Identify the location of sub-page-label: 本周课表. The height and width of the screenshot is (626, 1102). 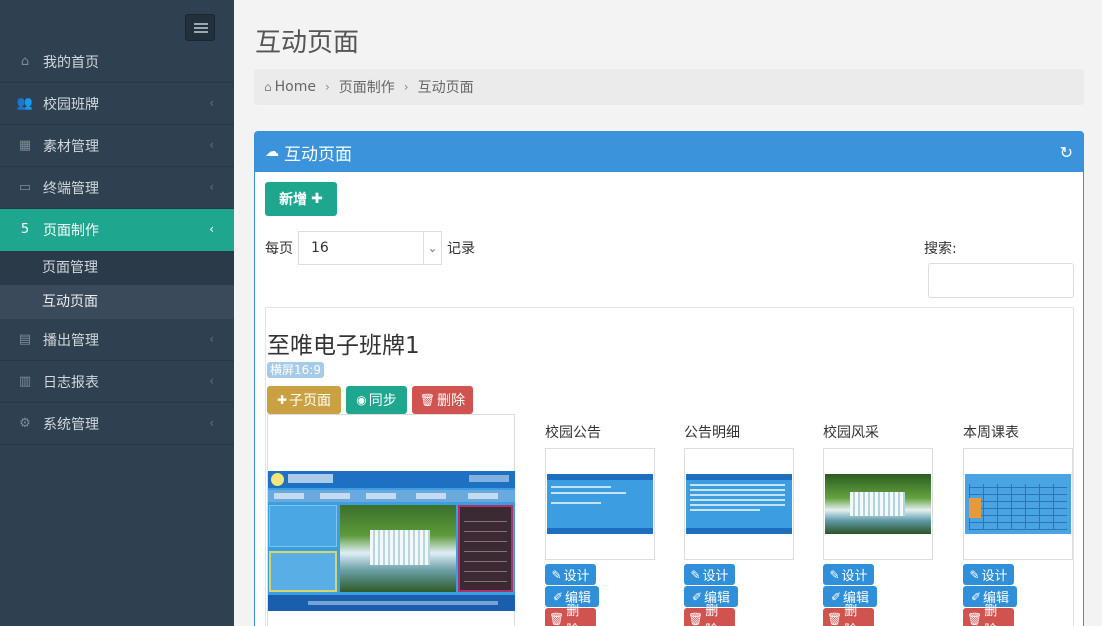
(991, 433).